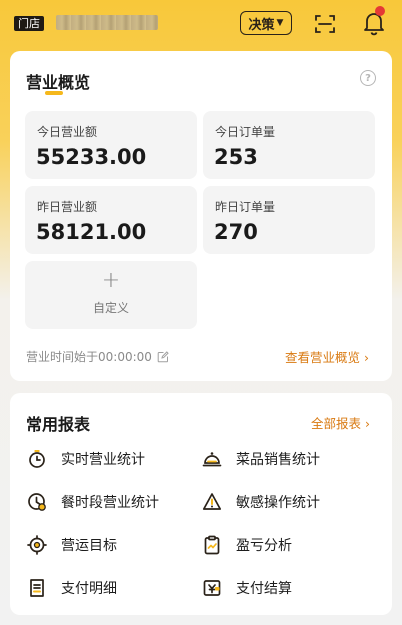 The image size is (402, 625). Describe the element at coordinates (110, 308) in the screenshot. I see `customize-label: 自定义` at that location.